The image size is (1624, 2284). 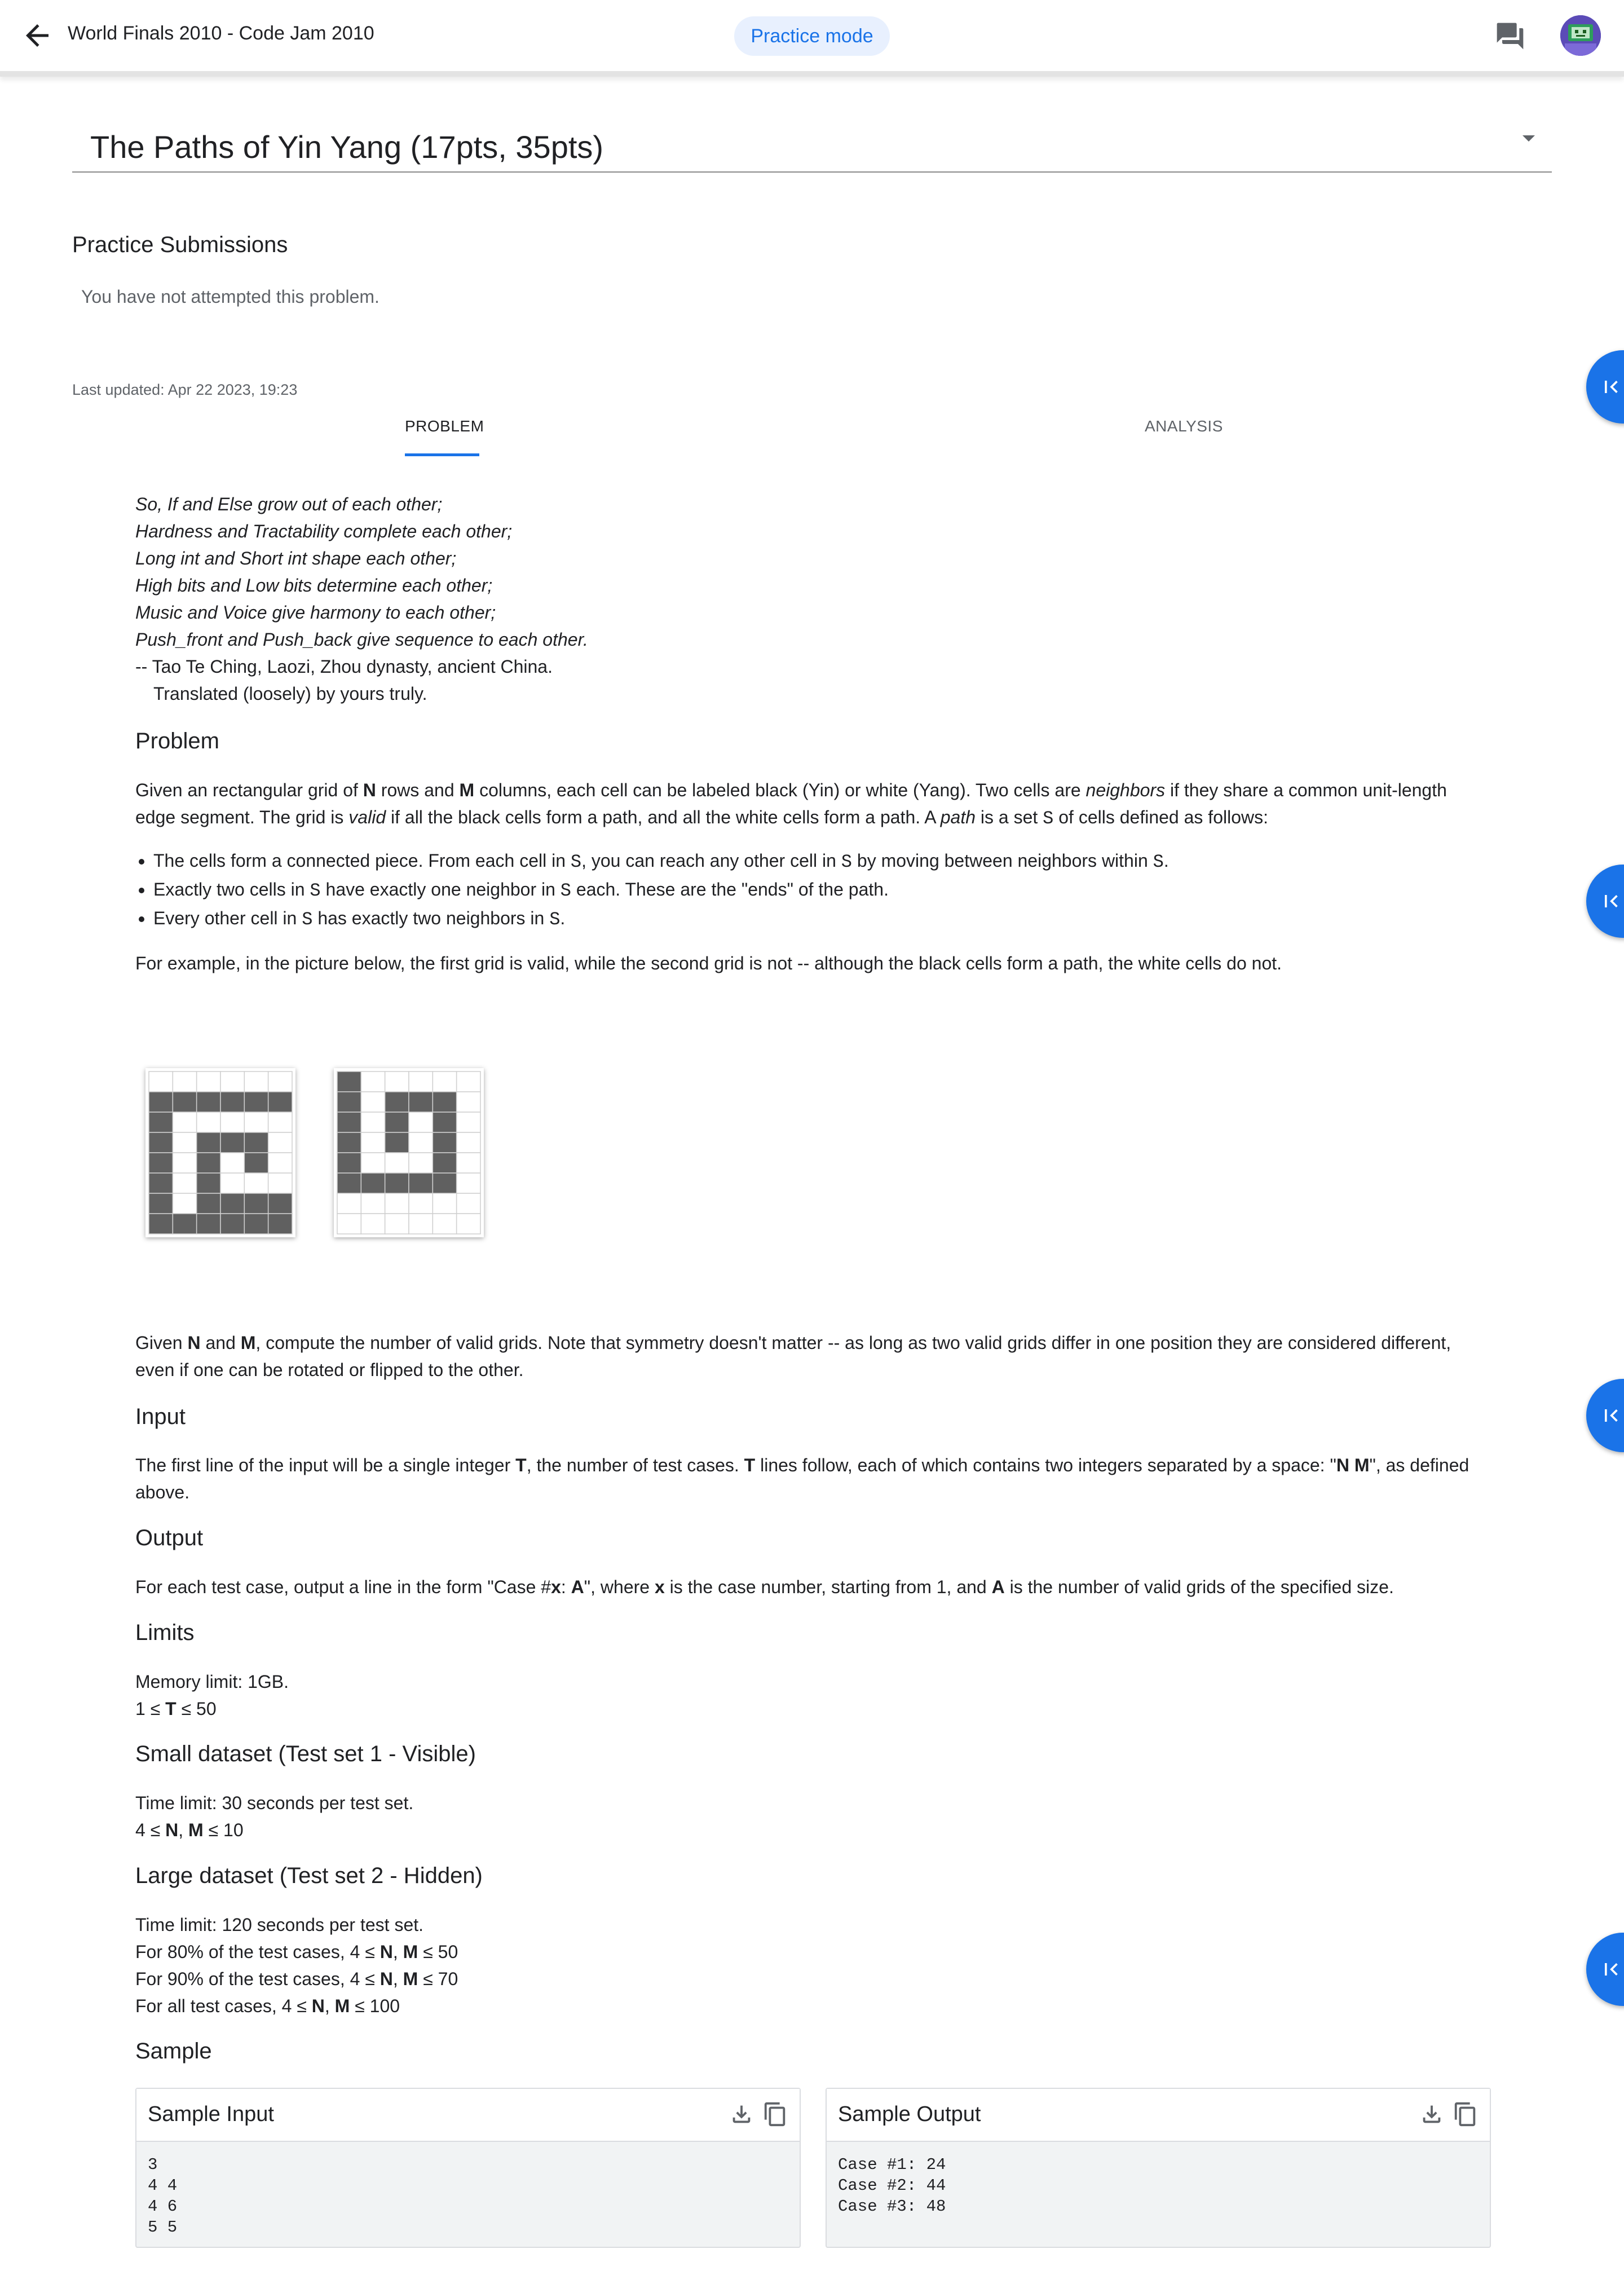 I want to click on chat-button, so click(x=1510, y=36).